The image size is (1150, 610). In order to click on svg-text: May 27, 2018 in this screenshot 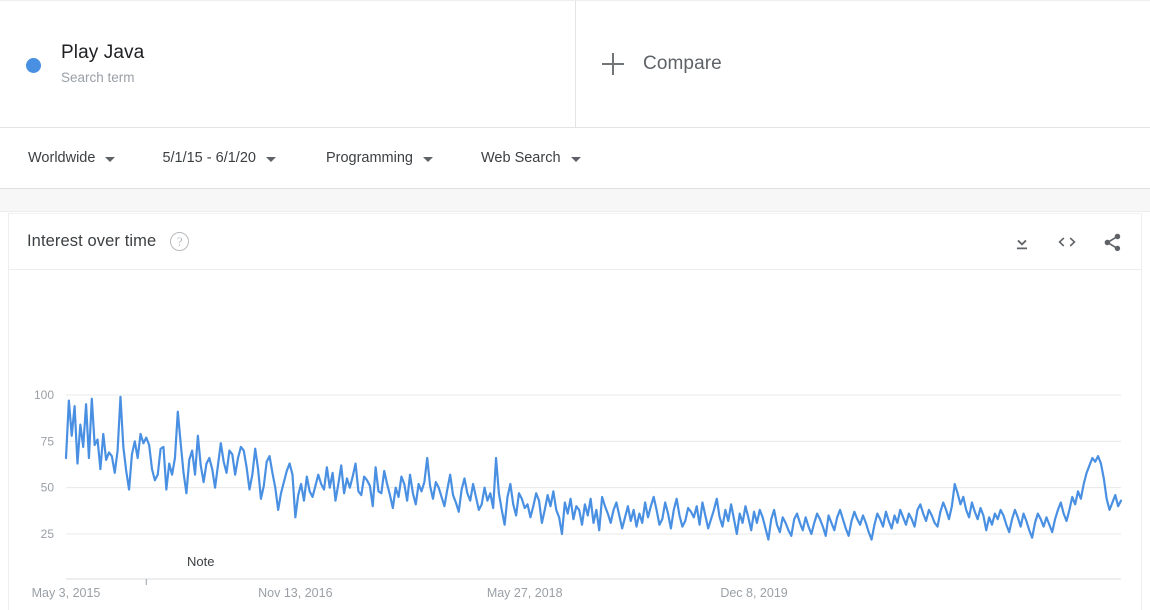, I will do `click(525, 593)`.